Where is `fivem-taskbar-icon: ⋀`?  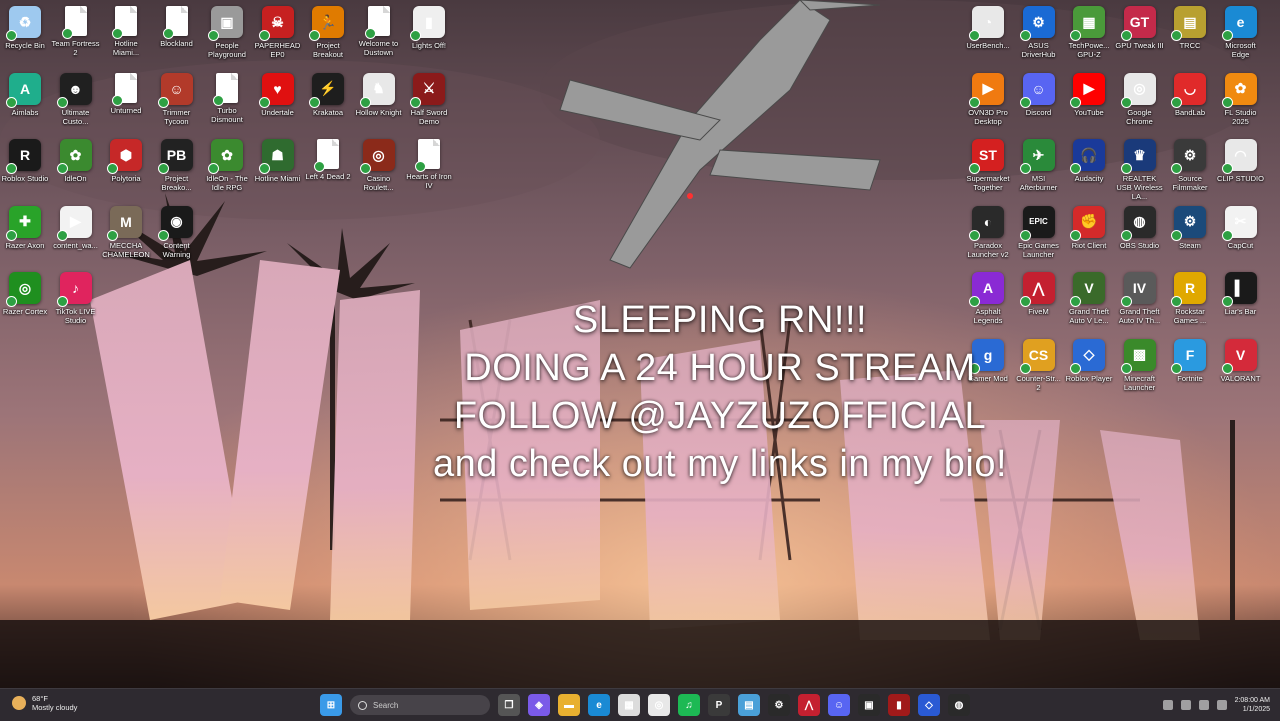
fivem-taskbar-icon: ⋀ is located at coordinates (809, 705).